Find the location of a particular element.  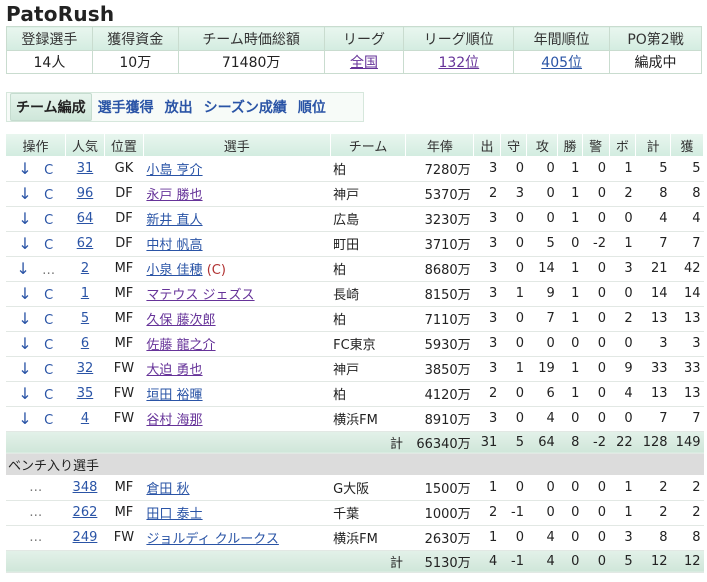

popularity-link: 6 is located at coordinates (85, 343).